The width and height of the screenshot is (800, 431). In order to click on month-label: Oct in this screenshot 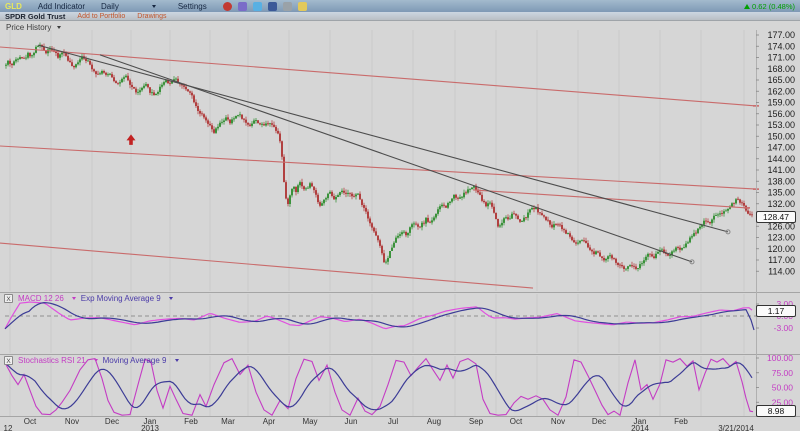, I will do `click(516, 421)`.